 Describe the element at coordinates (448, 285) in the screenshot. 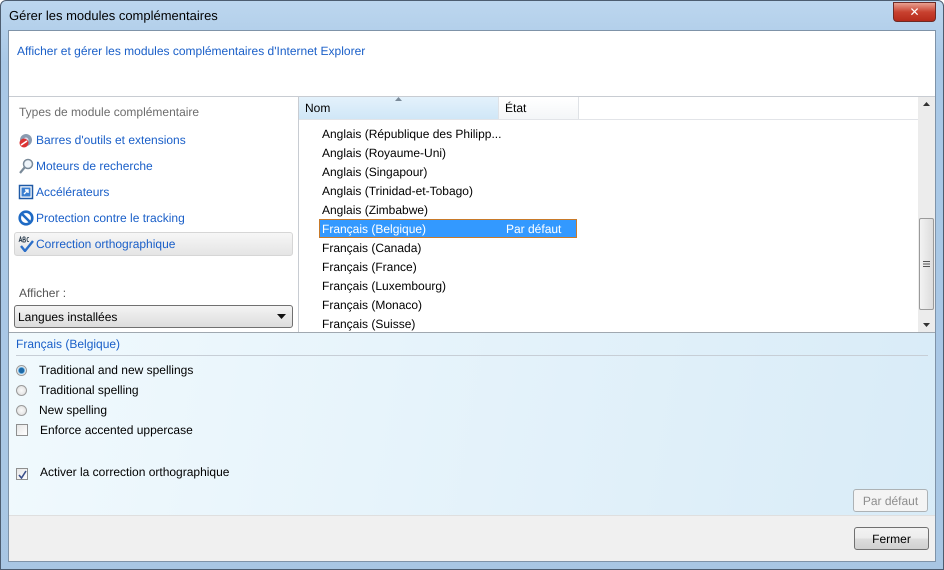

I see `list-row: Français (Luxembourg)` at that location.